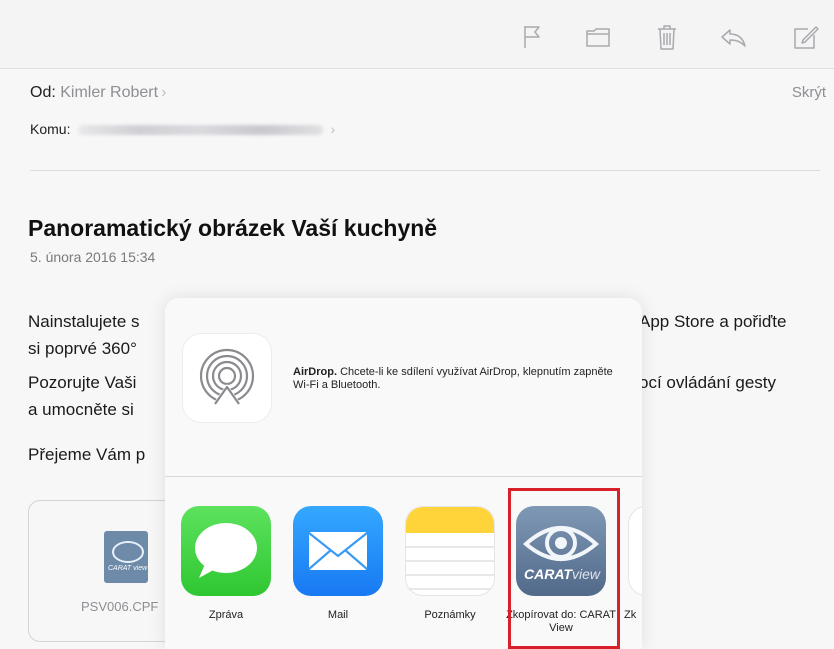 The image size is (834, 649). I want to click on body-paragraph-3: Přejeme Vám p, so click(87, 454).